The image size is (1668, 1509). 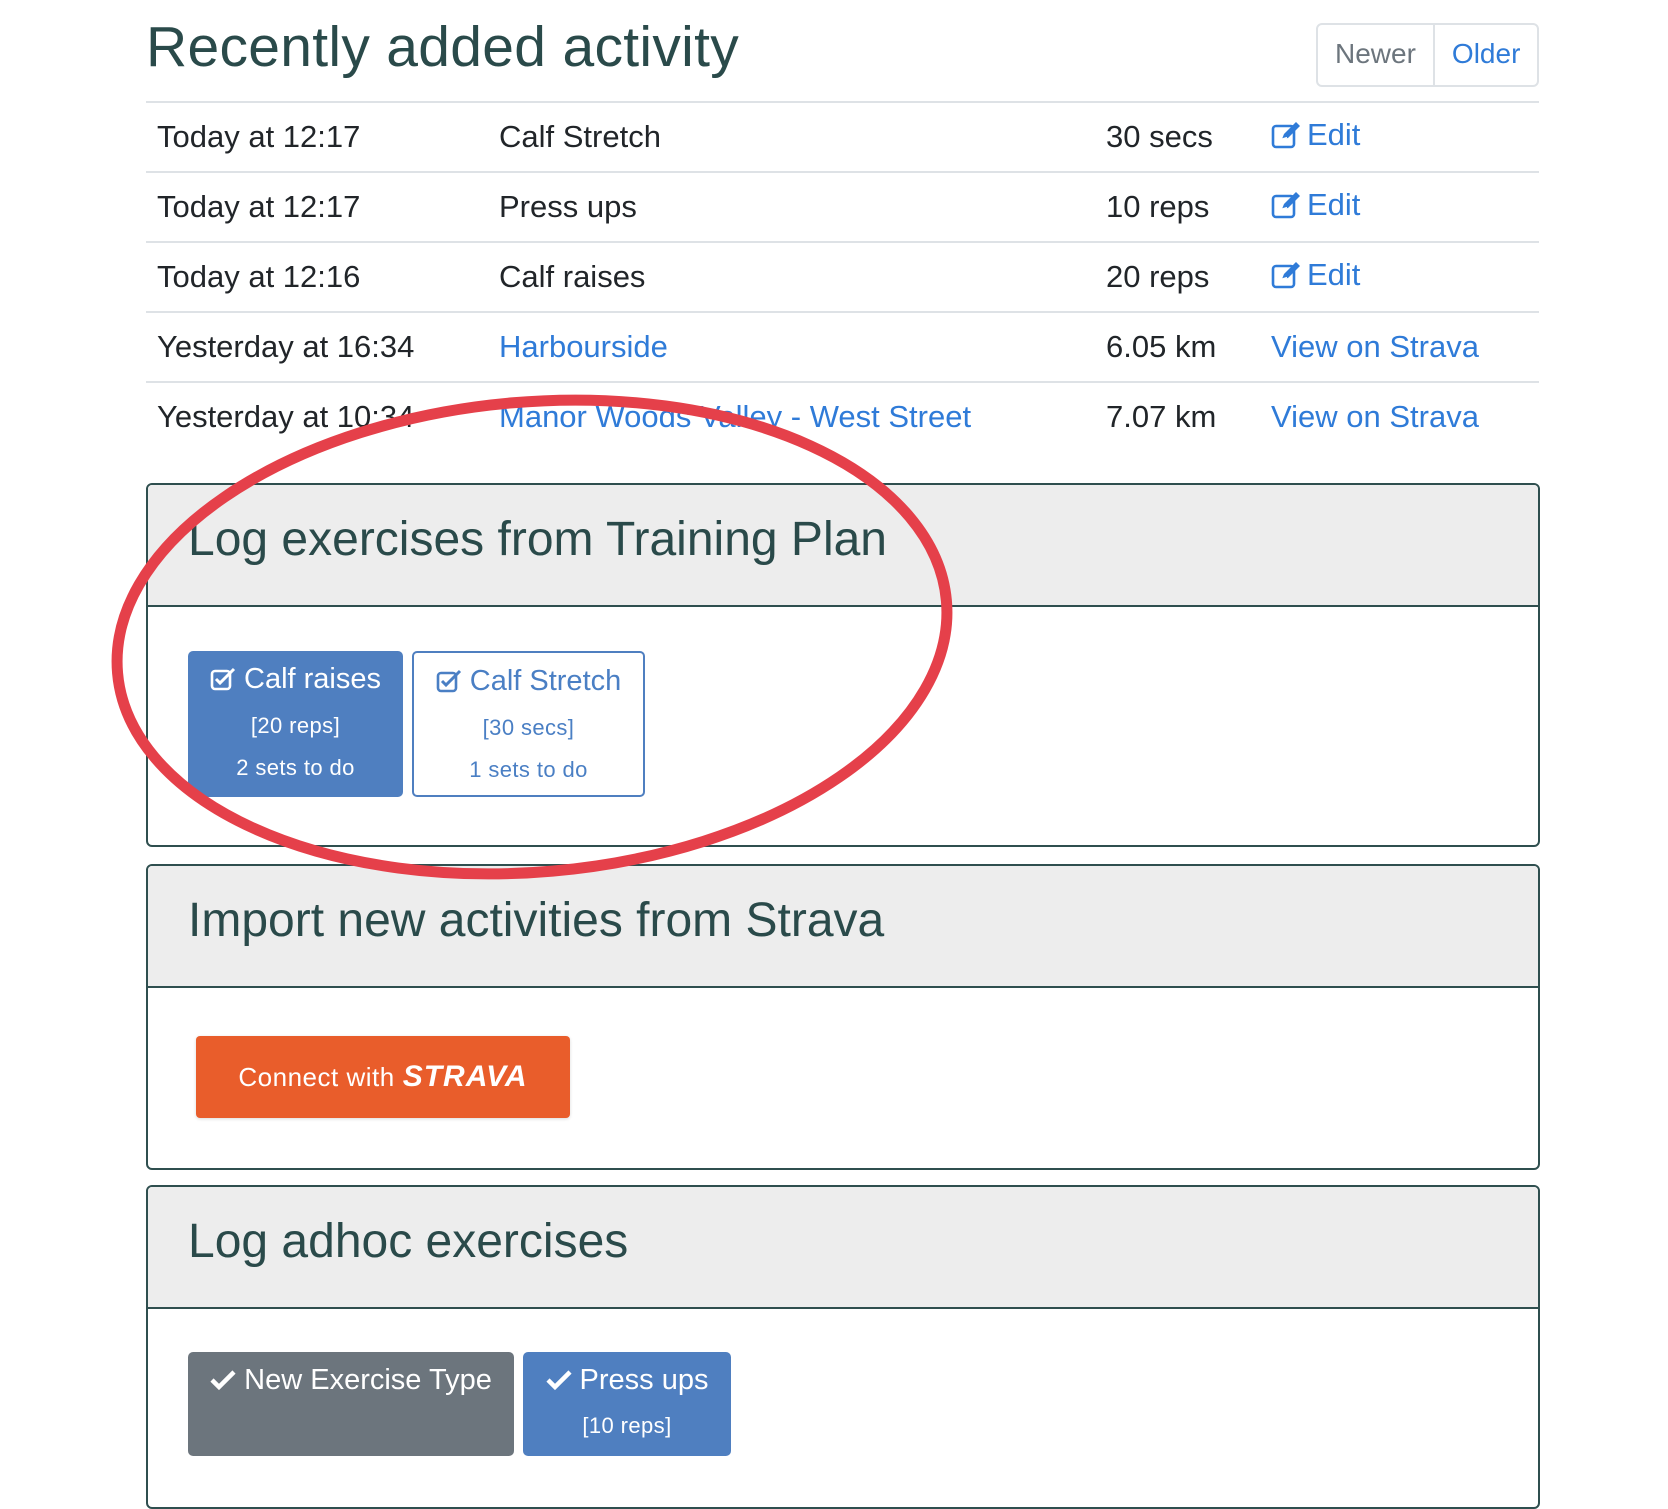 What do you see at coordinates (791, 136) in the screenshot?
I see `activity-name: Calf Stretch` at bounding box center [791, 136].